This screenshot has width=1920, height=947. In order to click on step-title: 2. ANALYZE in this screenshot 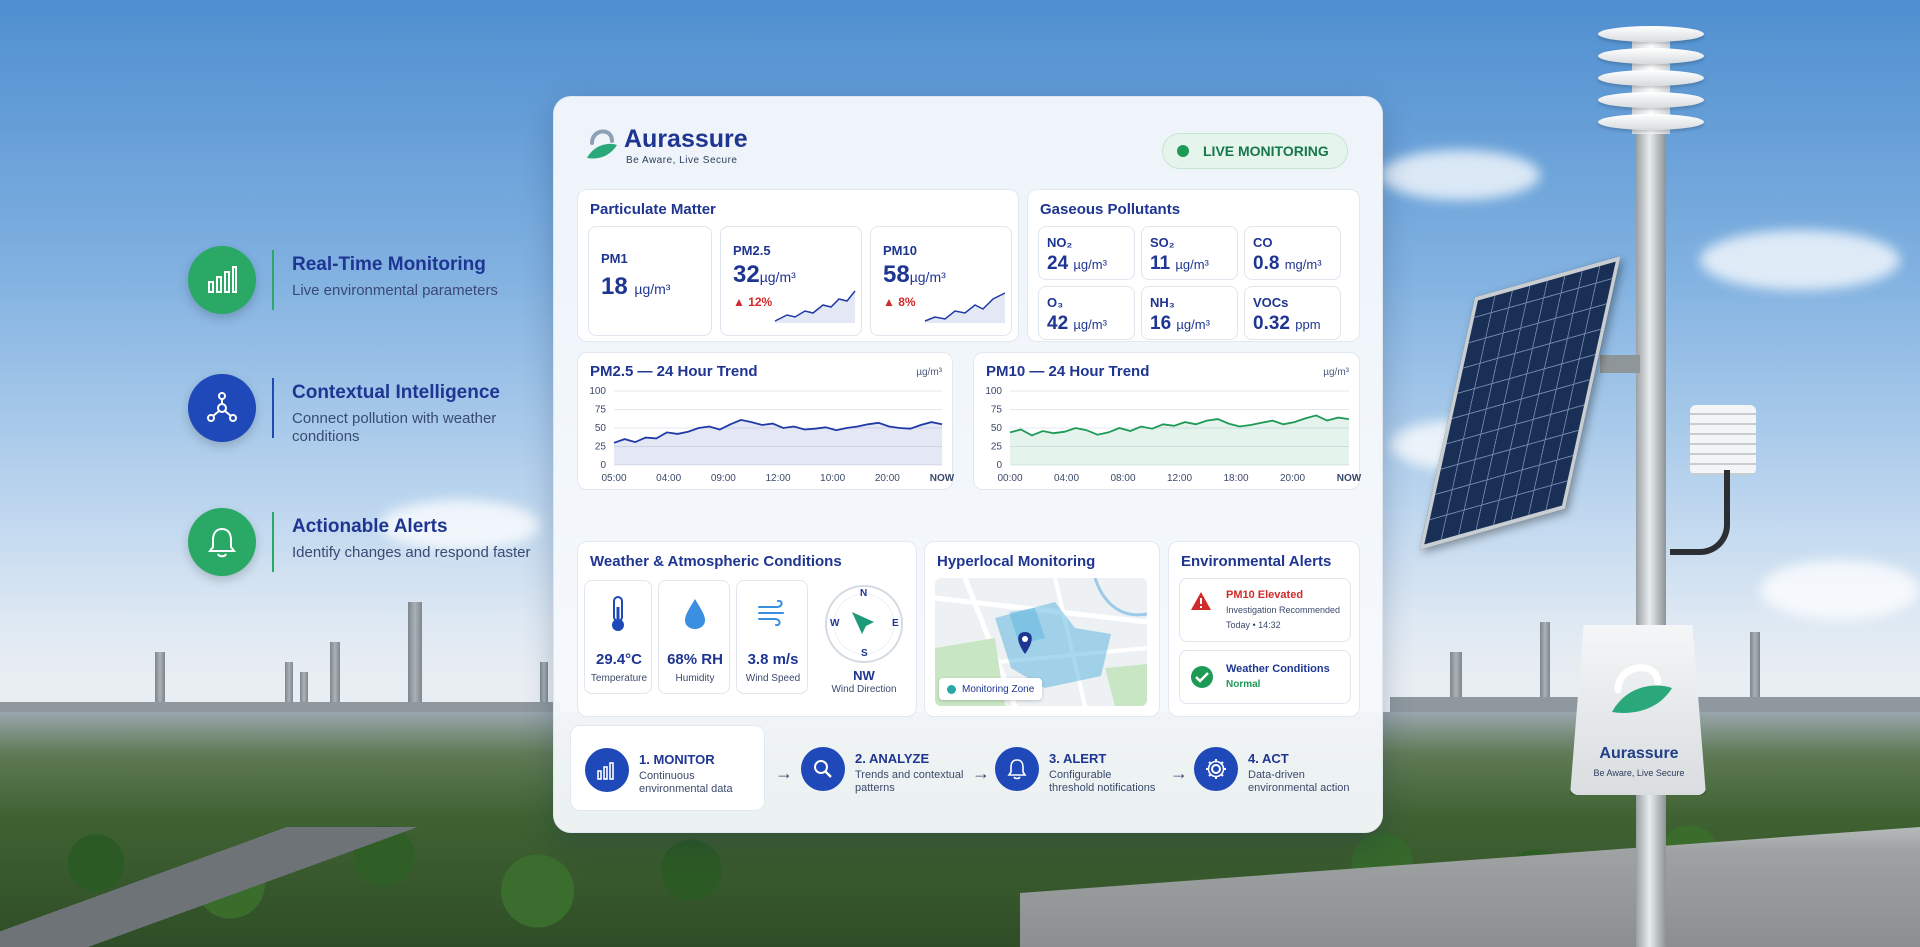, I will do `click(892, 758)`.